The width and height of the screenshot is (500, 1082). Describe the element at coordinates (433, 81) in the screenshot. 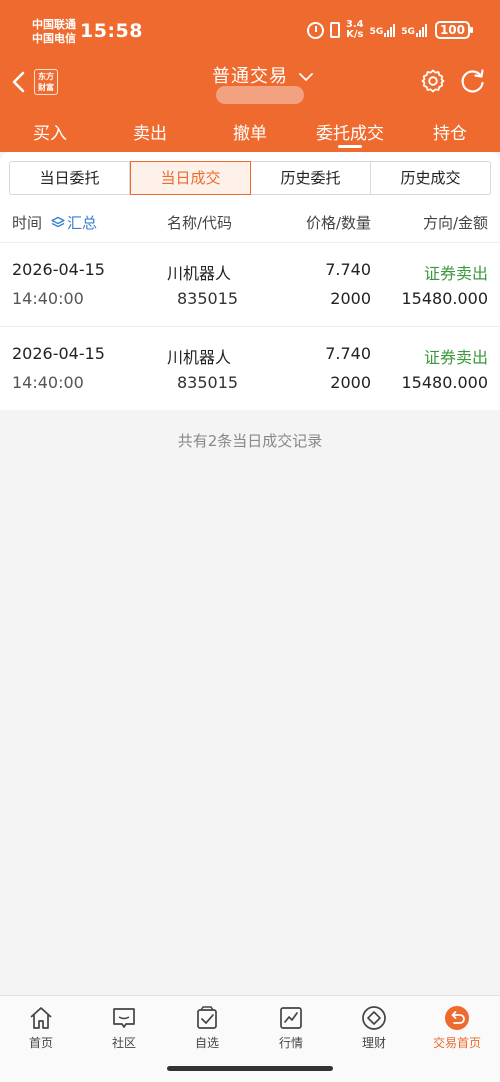

I see `gear-icon` at that location.